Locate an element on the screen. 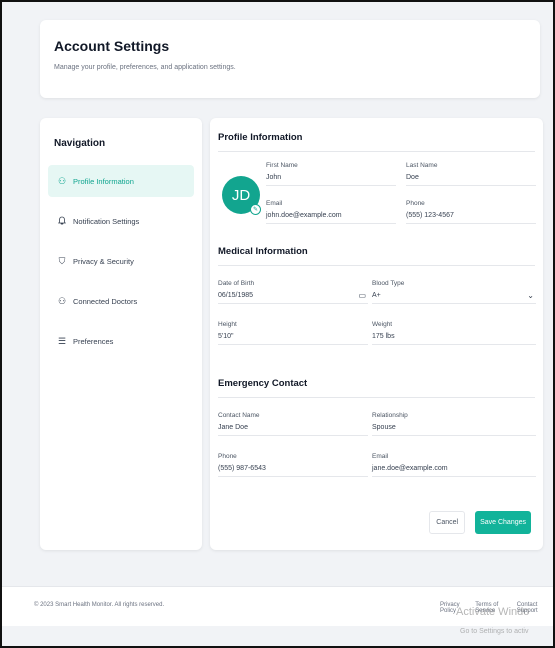 The width and height of the screenshot is (555, 648). nav-item-privacy-security: ⛉ Privacy & Security is located at coordinates (121, 261).